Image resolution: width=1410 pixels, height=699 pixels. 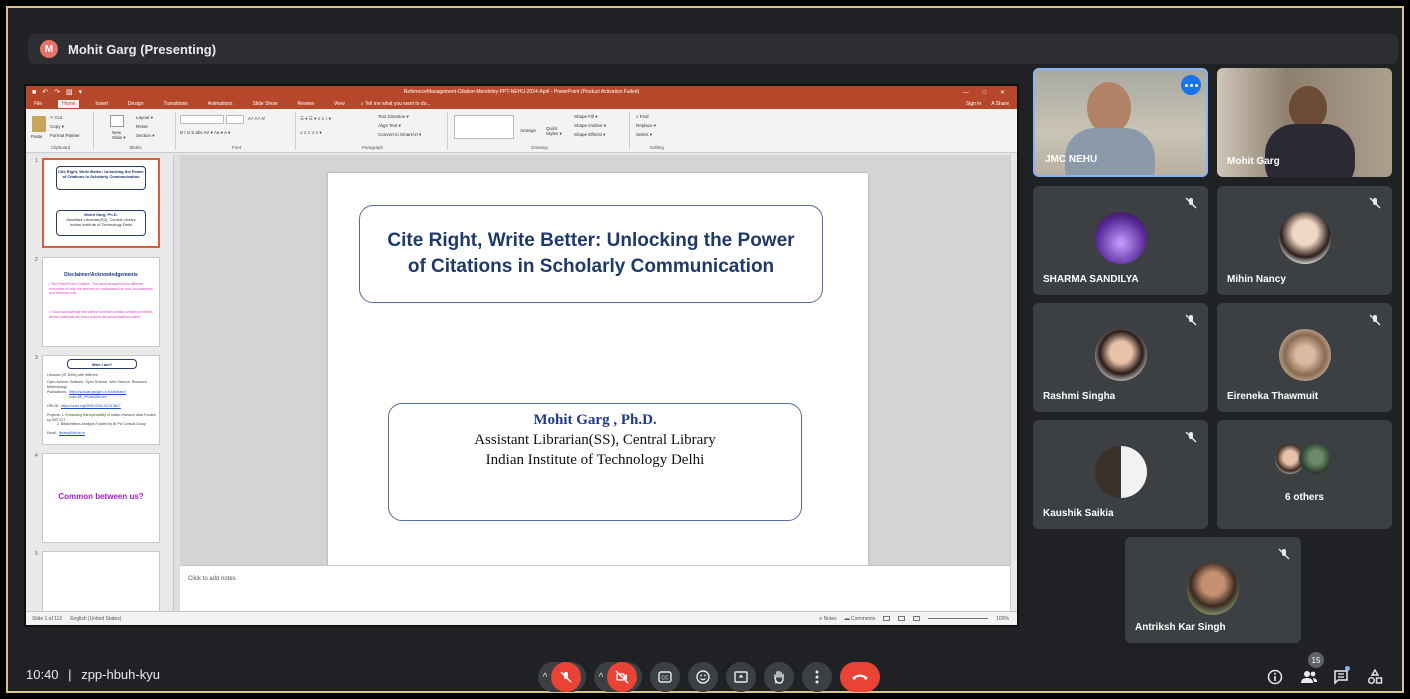 I want to click on language-indicator: English (United States), so click(x=95, y=619).